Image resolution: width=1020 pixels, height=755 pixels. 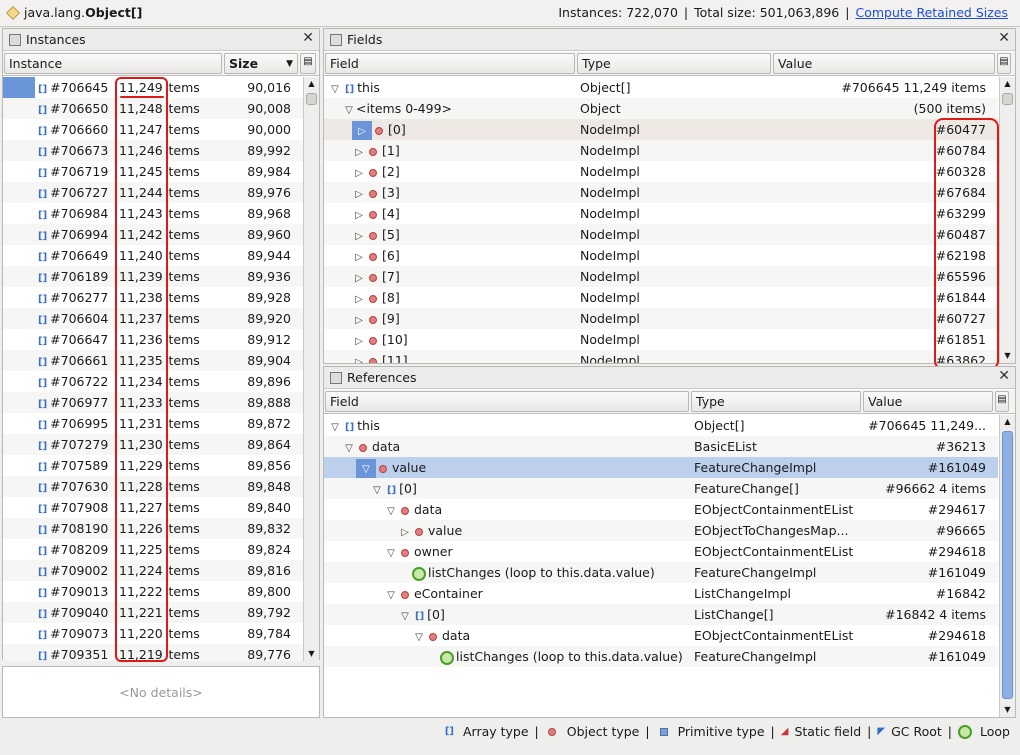 What do you see at coordinates (661, 593) in the screenshot?
I see `reference-row: ▽ eContainer ListChangeImpl #16842` at bounding box center [661, 593].